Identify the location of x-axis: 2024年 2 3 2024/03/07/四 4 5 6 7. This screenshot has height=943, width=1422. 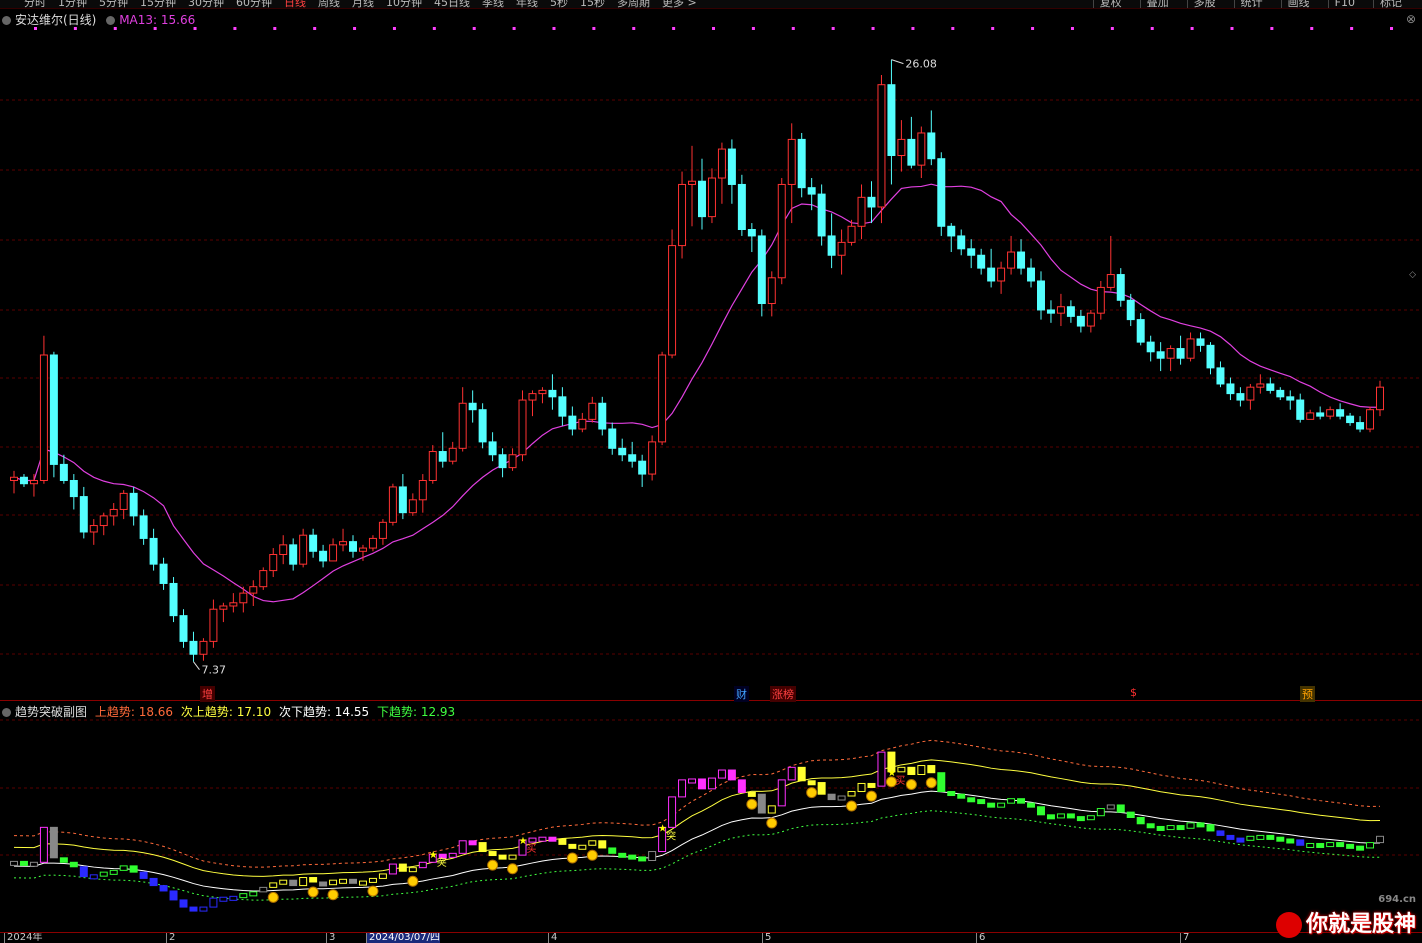
(711, 937).